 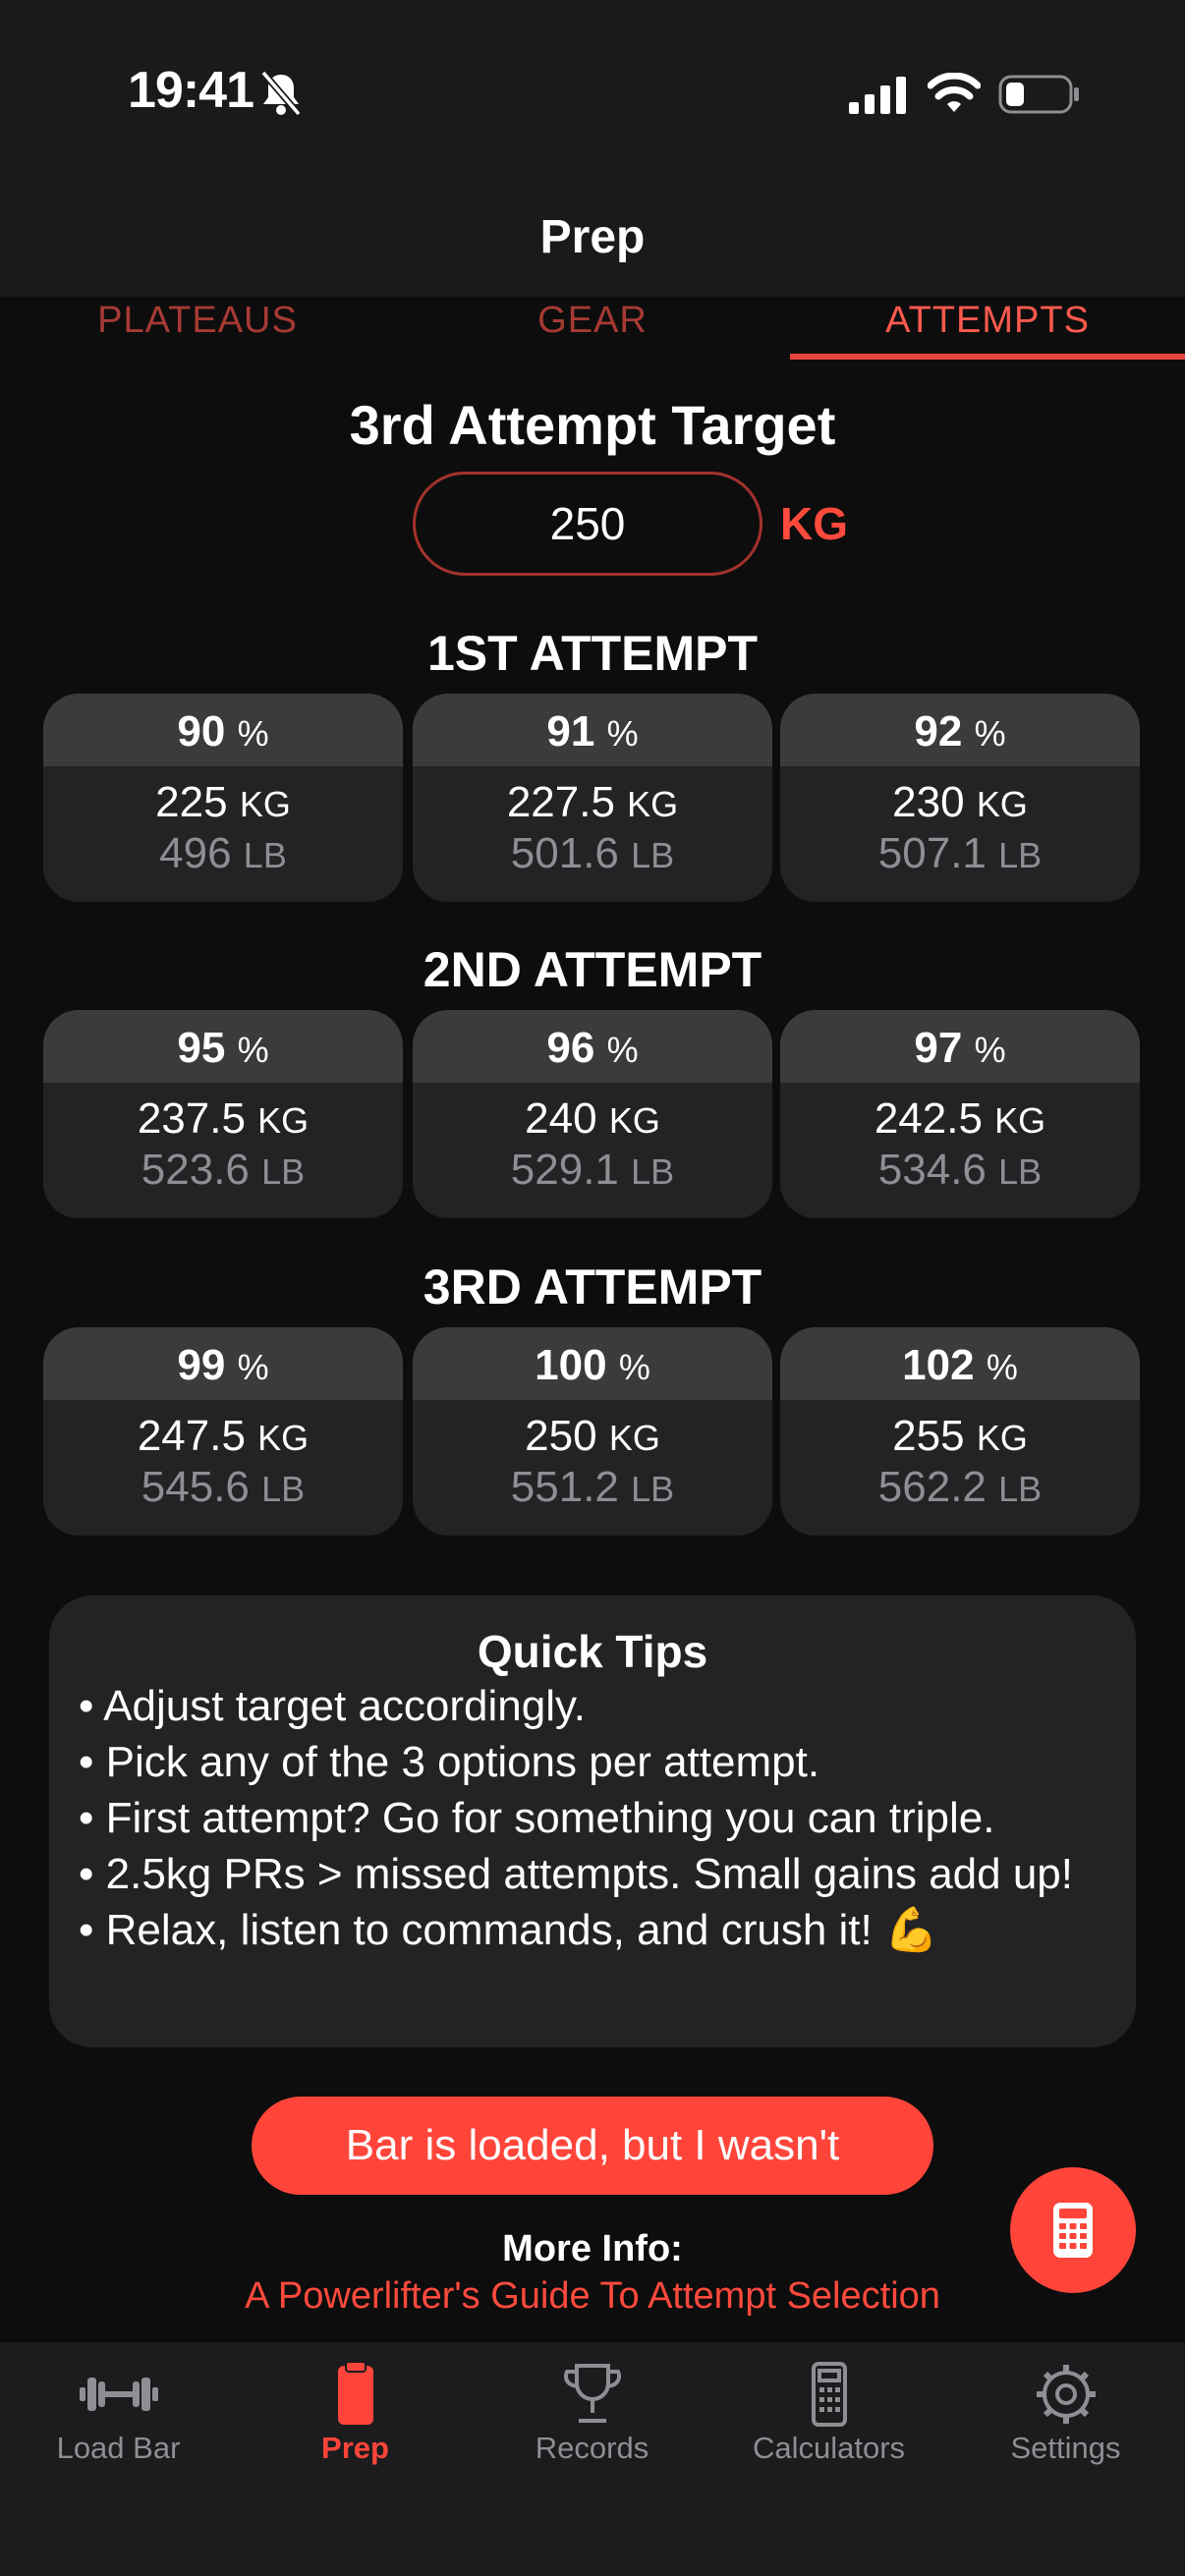 I want to click on tip-item: • Adjust target accordingly., so click(x=333, y=1706).